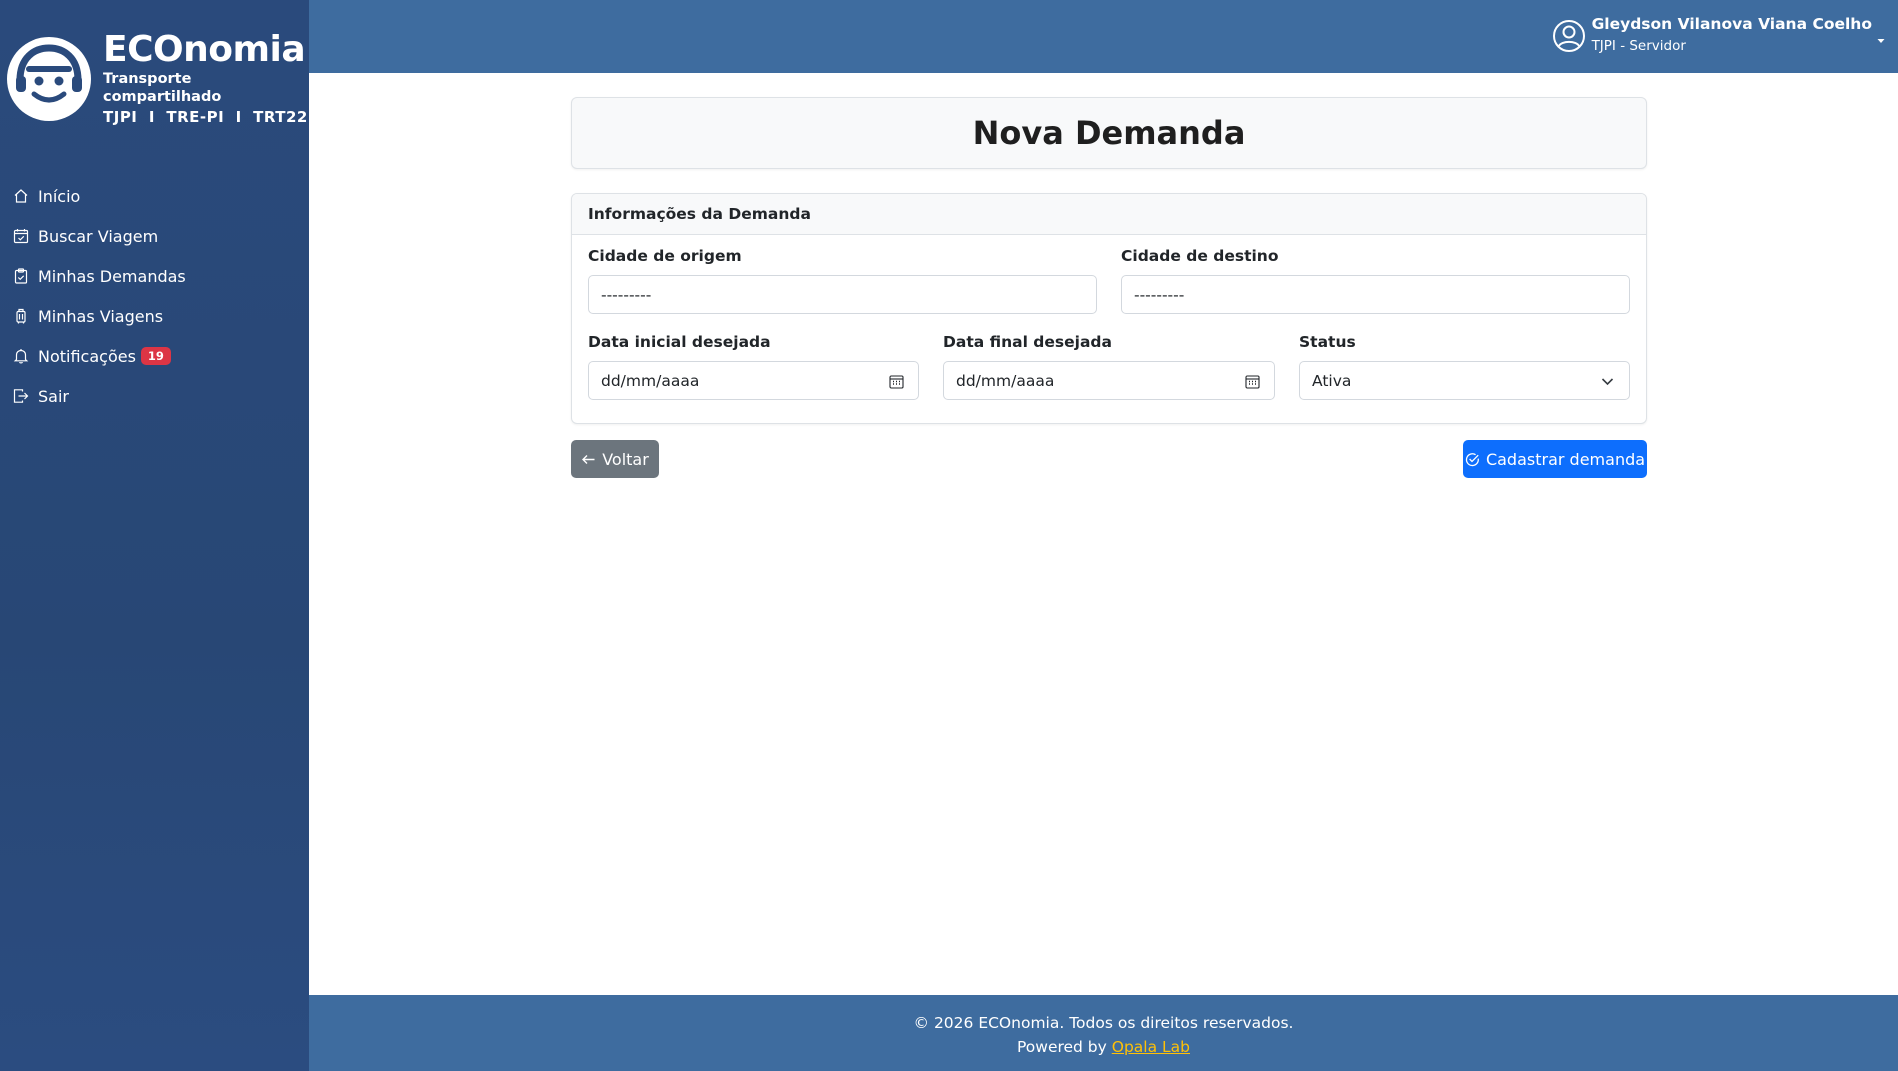 This screenshot has height=1071, width=1898. What do you see at coordinates (53, 396) in the screenshot?
I see `sidebar-item-label: Sair` at bounding box center [53, 396].